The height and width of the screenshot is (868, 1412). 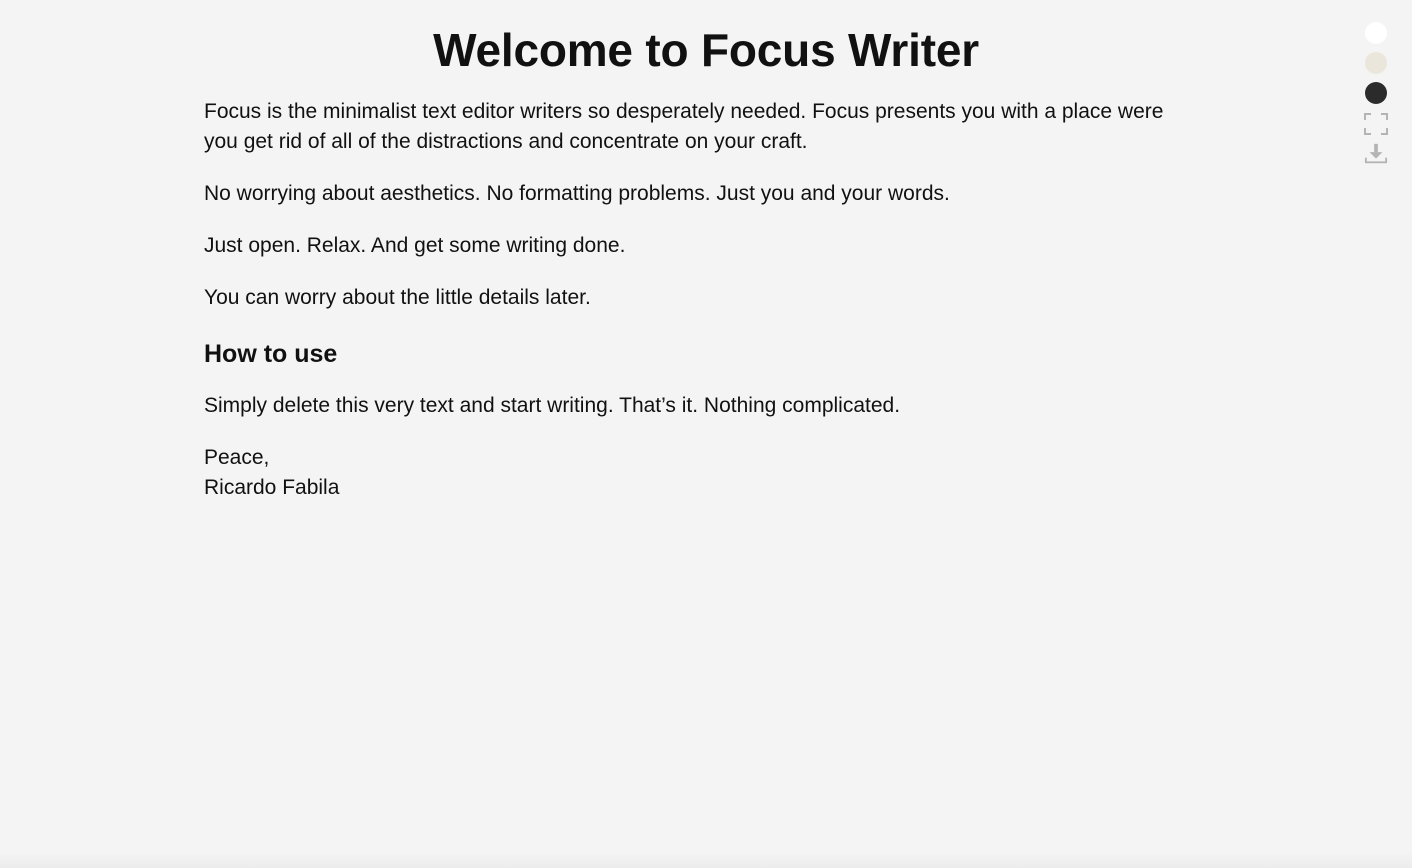 I want to click on control-panel, so click(x=1376, y=97).